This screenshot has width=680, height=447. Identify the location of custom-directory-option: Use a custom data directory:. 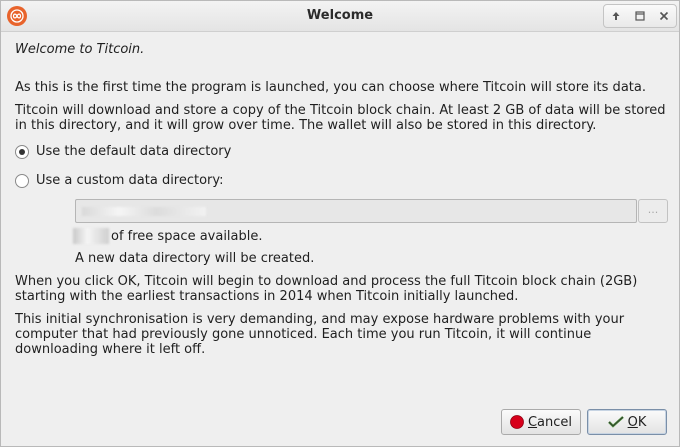
(119, 180).